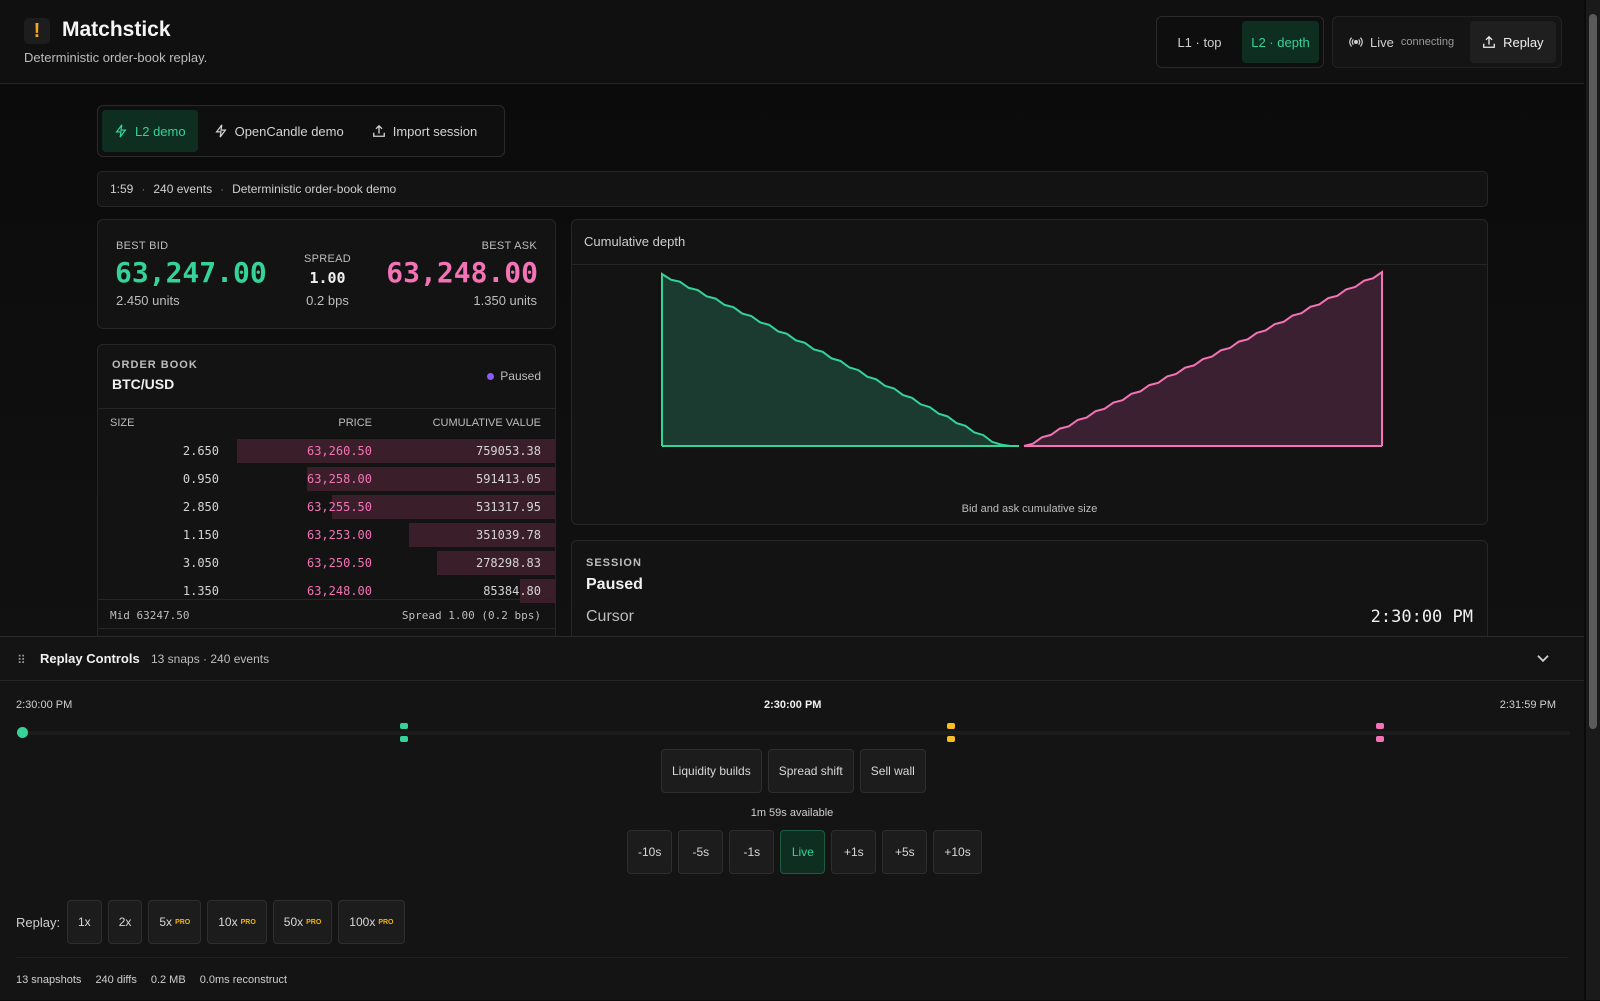 The width and height of the screenshot is (1600, 1001). I want to click on speed-label: 2x, so click(125, 922).